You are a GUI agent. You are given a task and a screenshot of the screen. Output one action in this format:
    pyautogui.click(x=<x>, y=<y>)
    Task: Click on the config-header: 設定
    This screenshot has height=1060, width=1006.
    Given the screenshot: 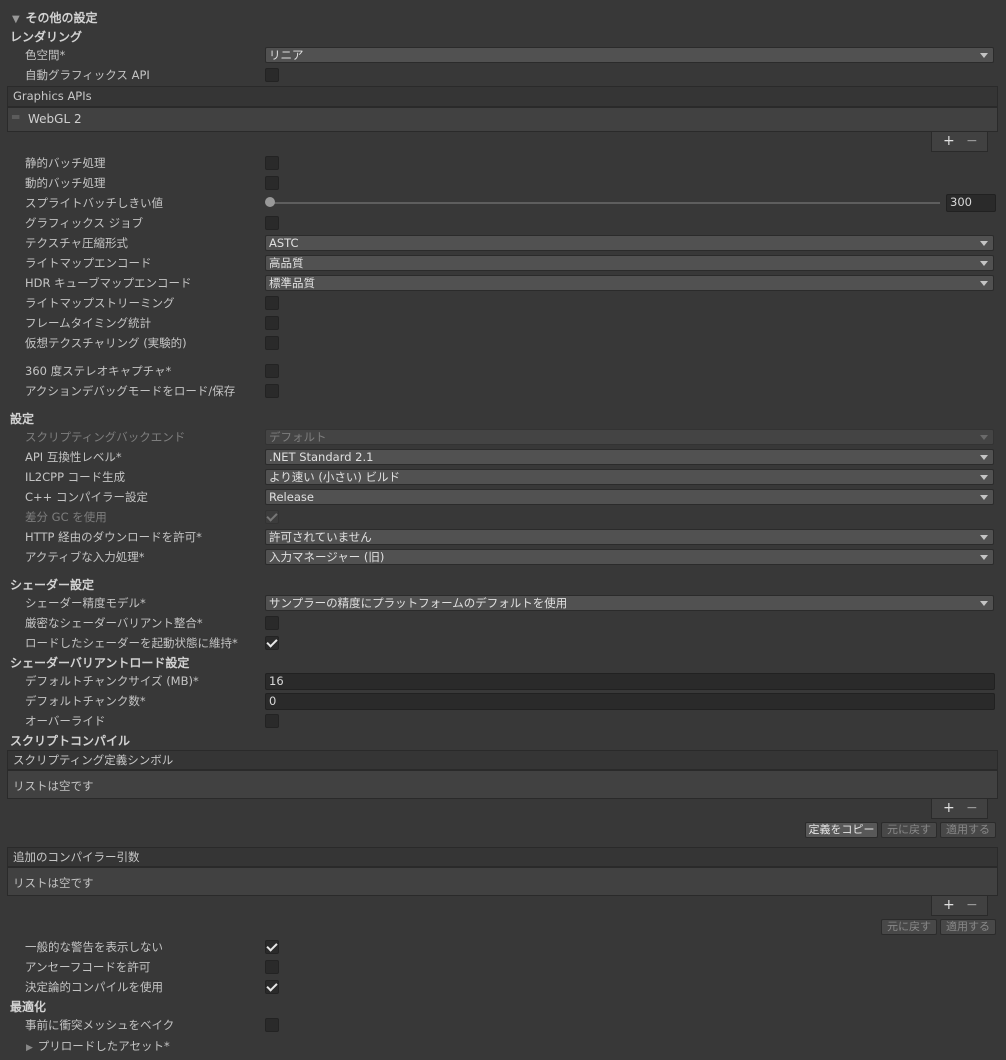 What is the action you would take?
    pyautogui.click(x=22, y=419)
    